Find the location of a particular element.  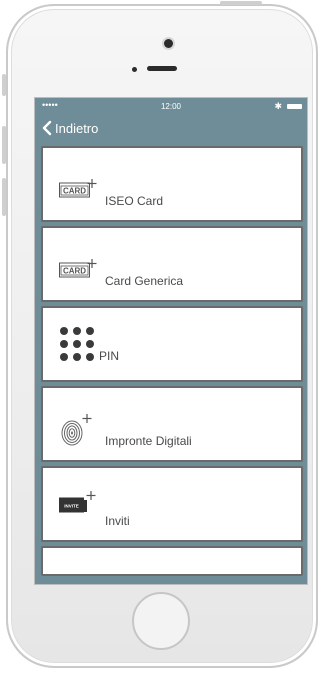

pin-keypad-icon is located at coordinates (77, 344).